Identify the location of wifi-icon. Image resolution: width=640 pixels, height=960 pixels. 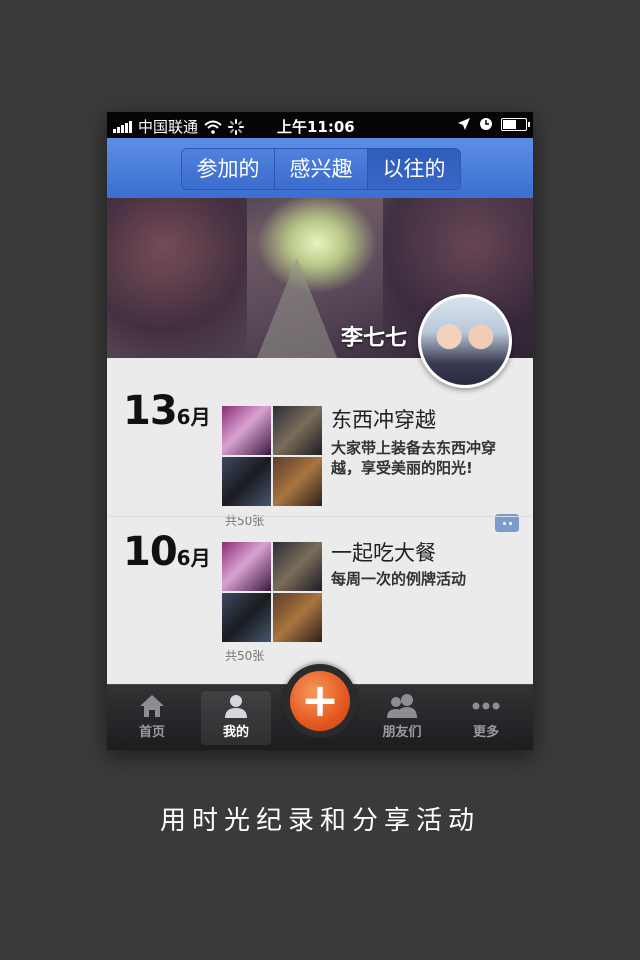
(213, 127).